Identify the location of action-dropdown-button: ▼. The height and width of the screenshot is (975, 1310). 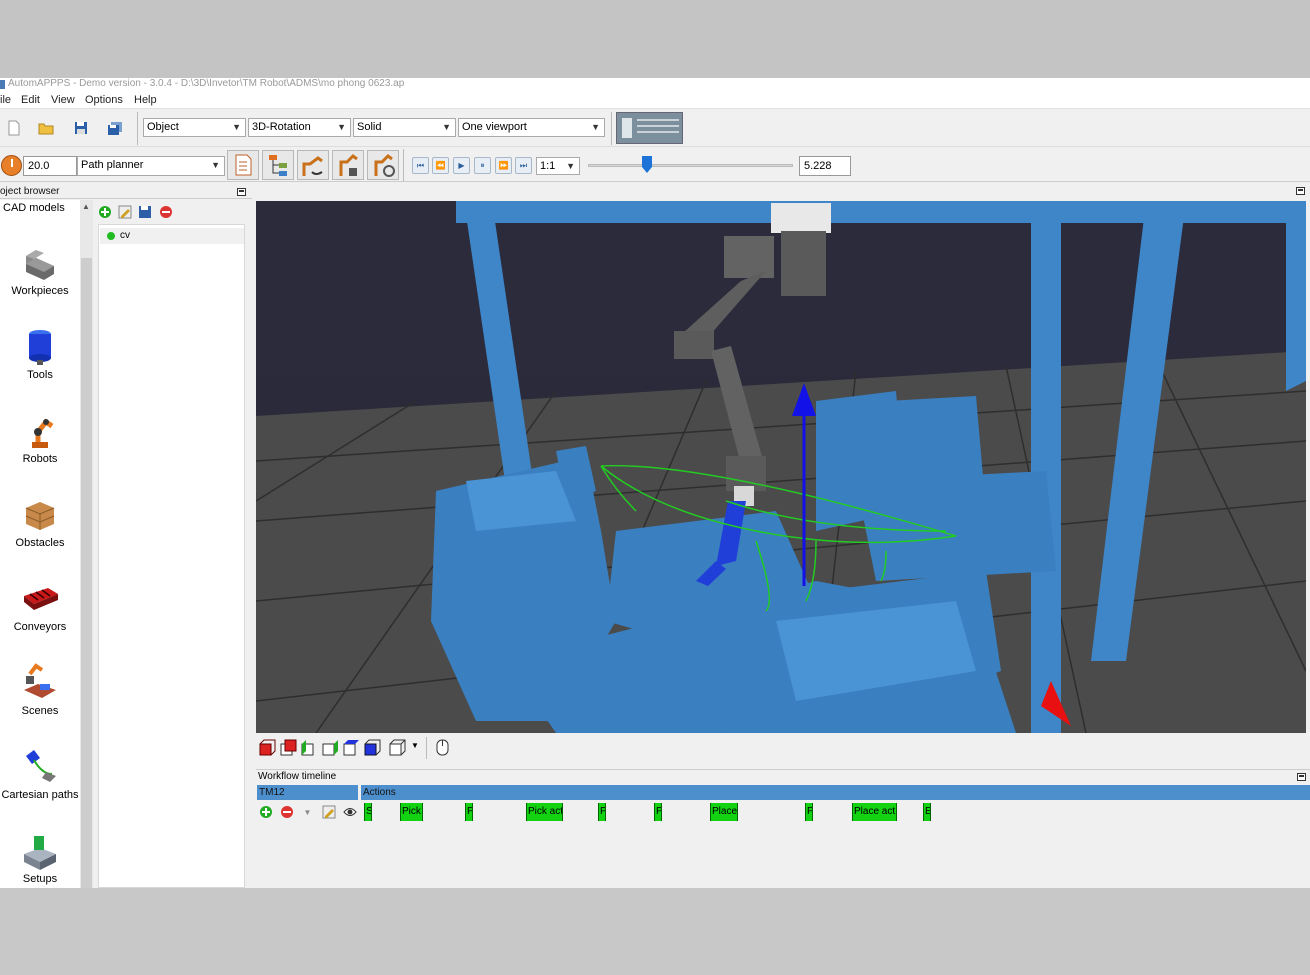
(307, 812).